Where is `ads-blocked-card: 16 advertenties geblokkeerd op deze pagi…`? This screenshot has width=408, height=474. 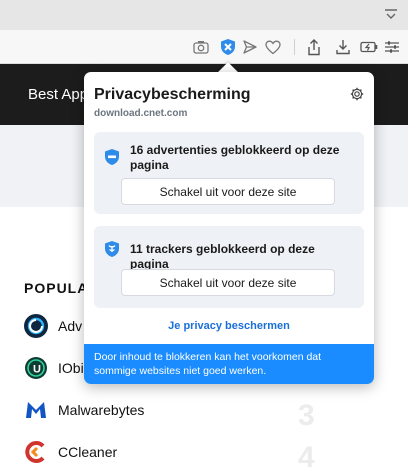 ads-blocked-card: 16 advertenties geblokkeerd op deze pagi… is located at coordinates (229, 173).